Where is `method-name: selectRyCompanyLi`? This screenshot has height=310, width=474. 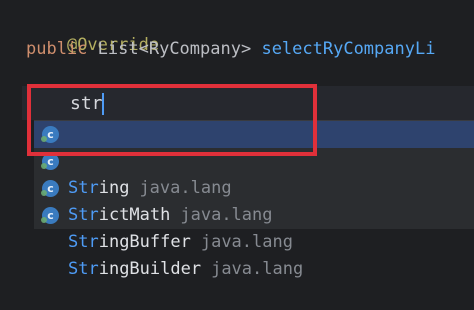 method-name: selectRyCompanyLi is located at coordinates (348, 49).